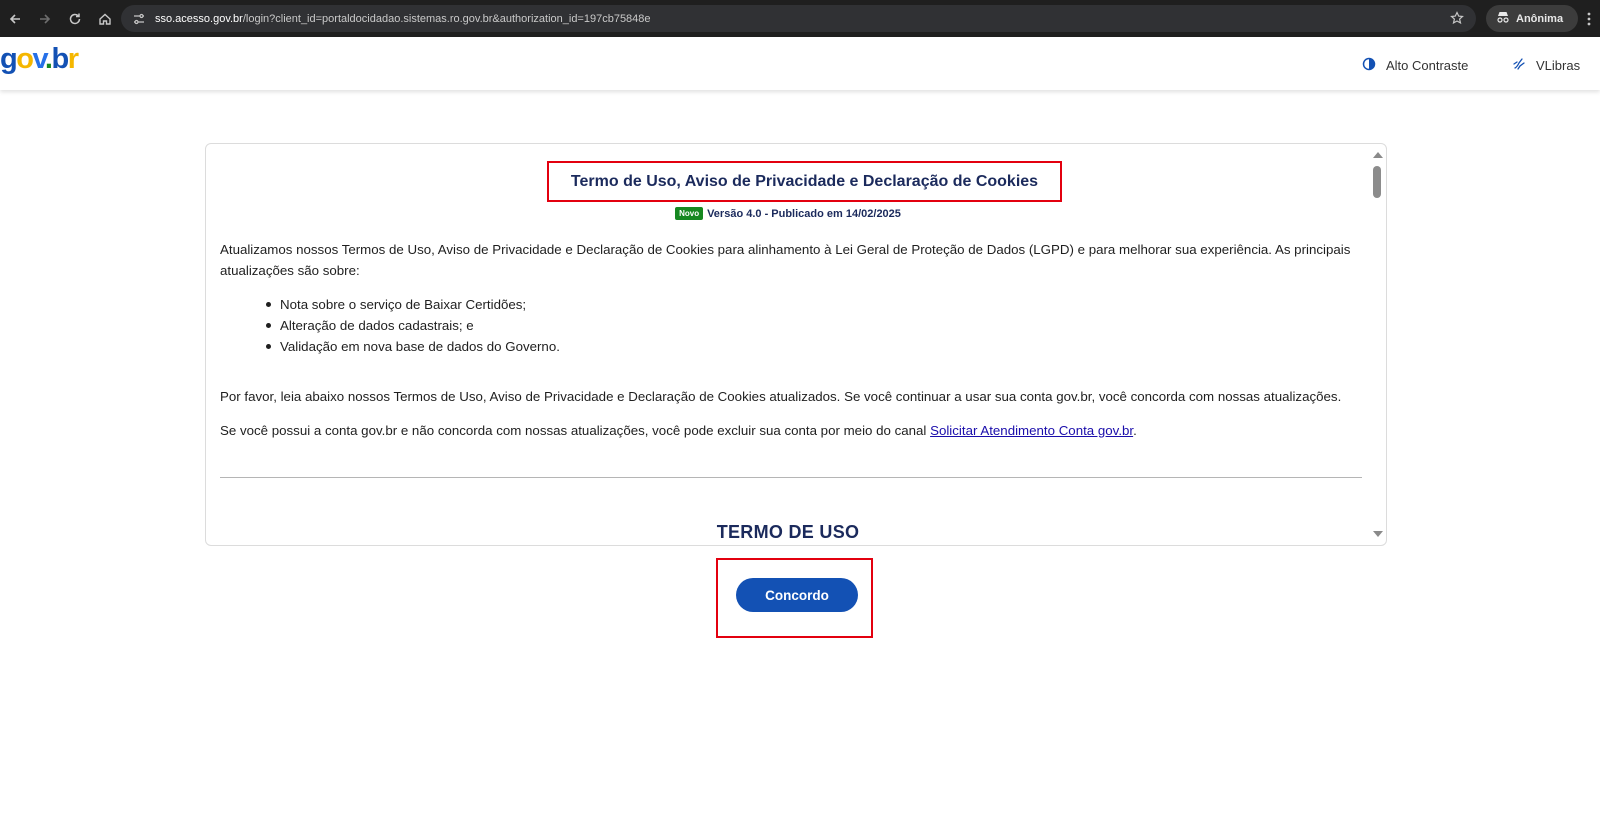 The width and height of the screenshot is (1600, 830). Describe the element at coordinates (788, 532) in the screenshot. I see `section-title-terms-of-use: TERMO DE USO` at that location.